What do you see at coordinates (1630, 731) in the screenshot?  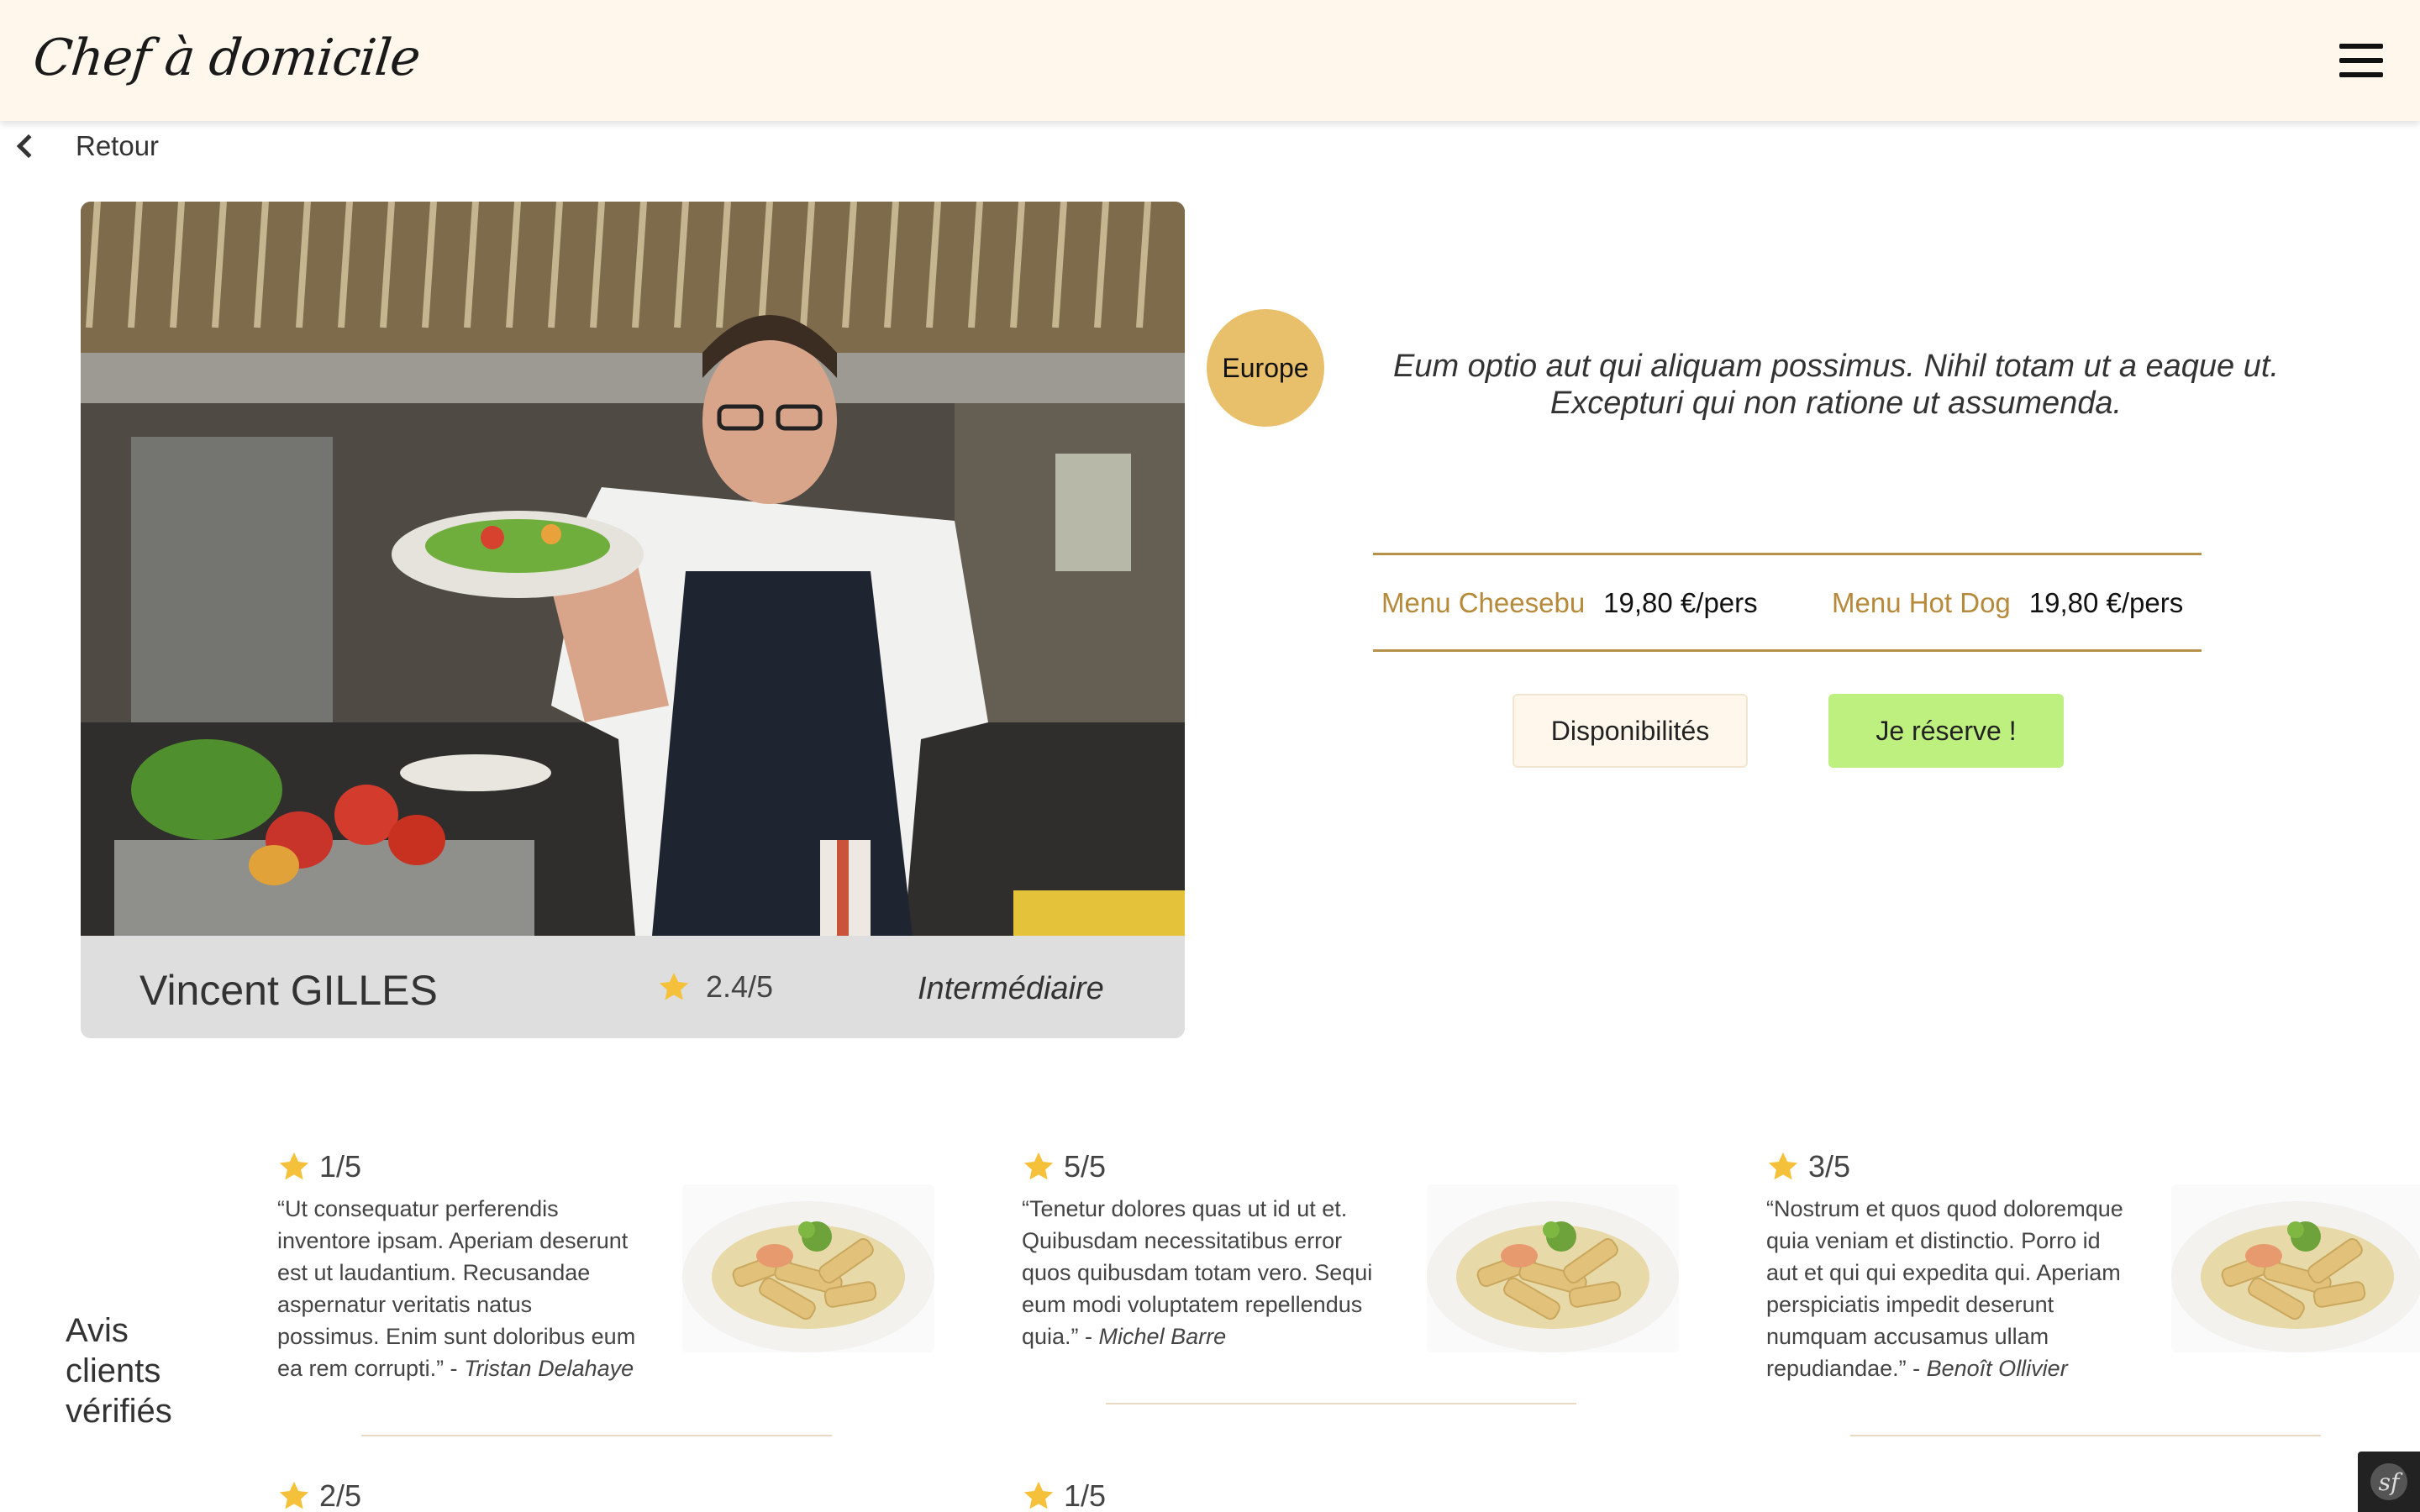 I see `availability-button: Disponibilités` at bounding box center [1630, 731].